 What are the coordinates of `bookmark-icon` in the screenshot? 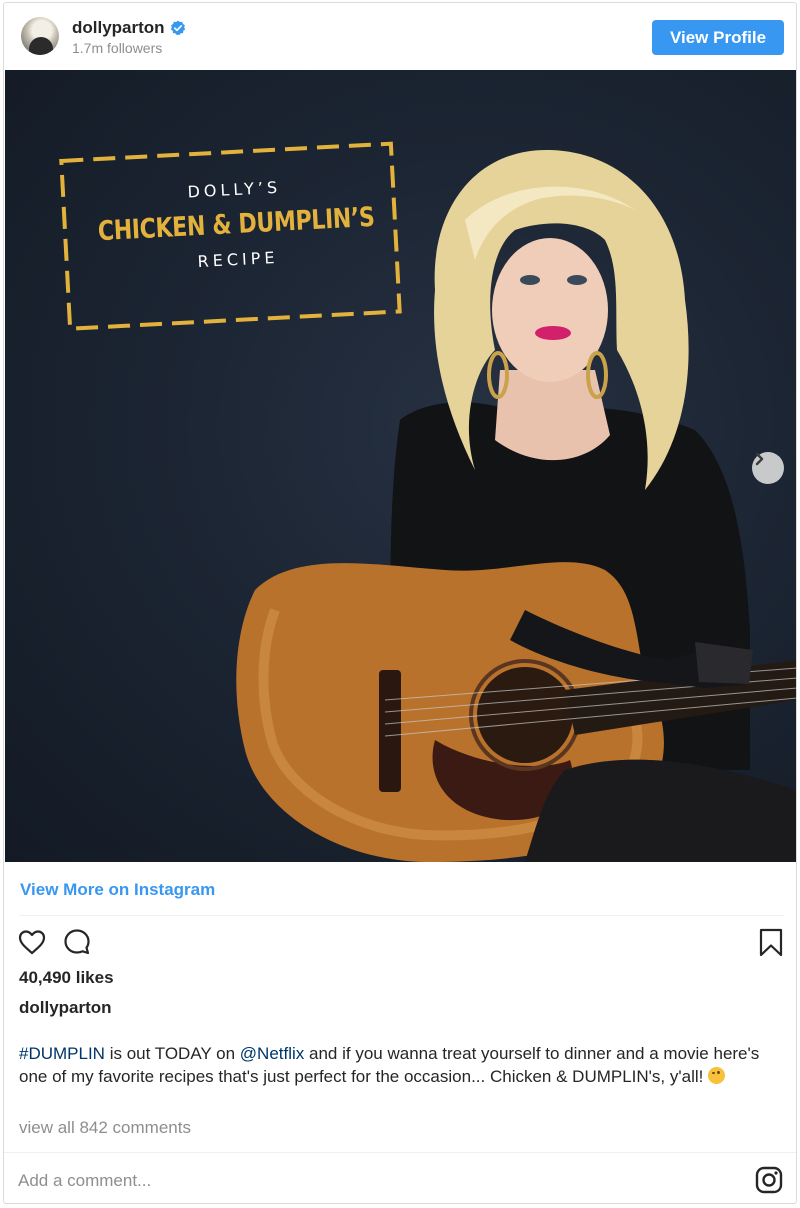 It's located at (771, 942).